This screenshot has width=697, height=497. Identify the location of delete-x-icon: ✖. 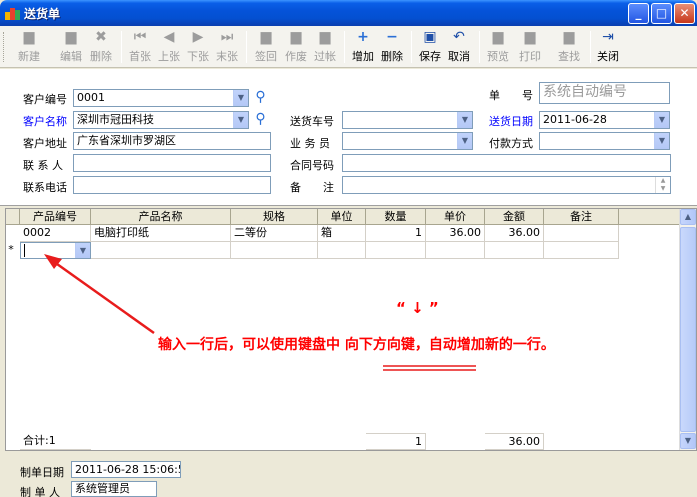
(101, 37).